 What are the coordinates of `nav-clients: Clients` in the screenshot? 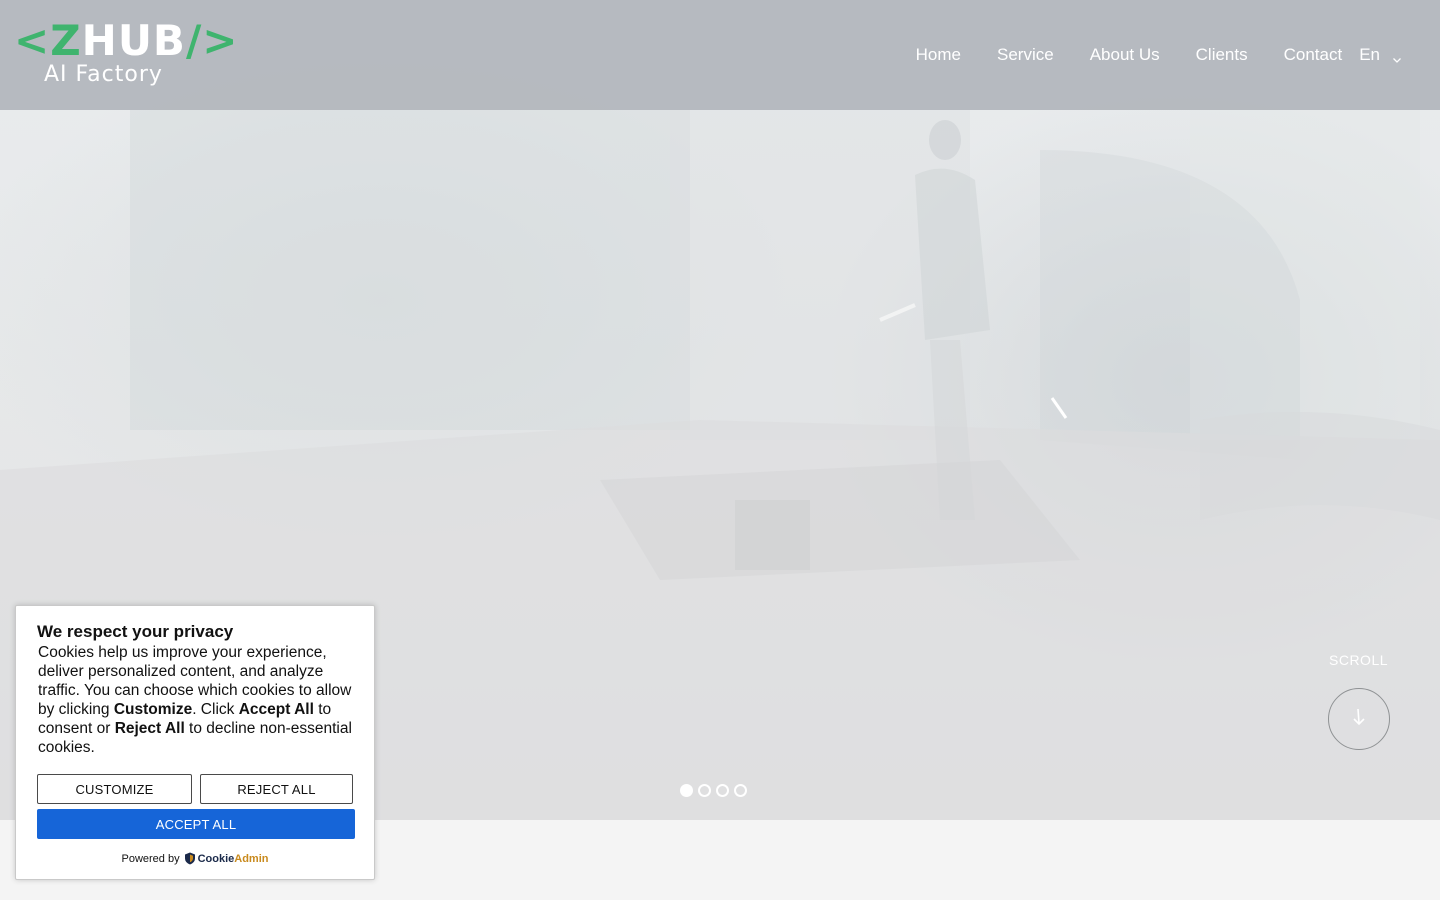 It's located at (1222, 55).